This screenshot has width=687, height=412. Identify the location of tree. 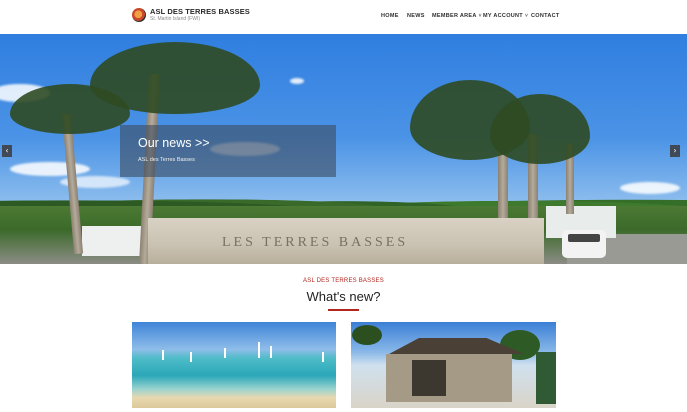
(367, 335).